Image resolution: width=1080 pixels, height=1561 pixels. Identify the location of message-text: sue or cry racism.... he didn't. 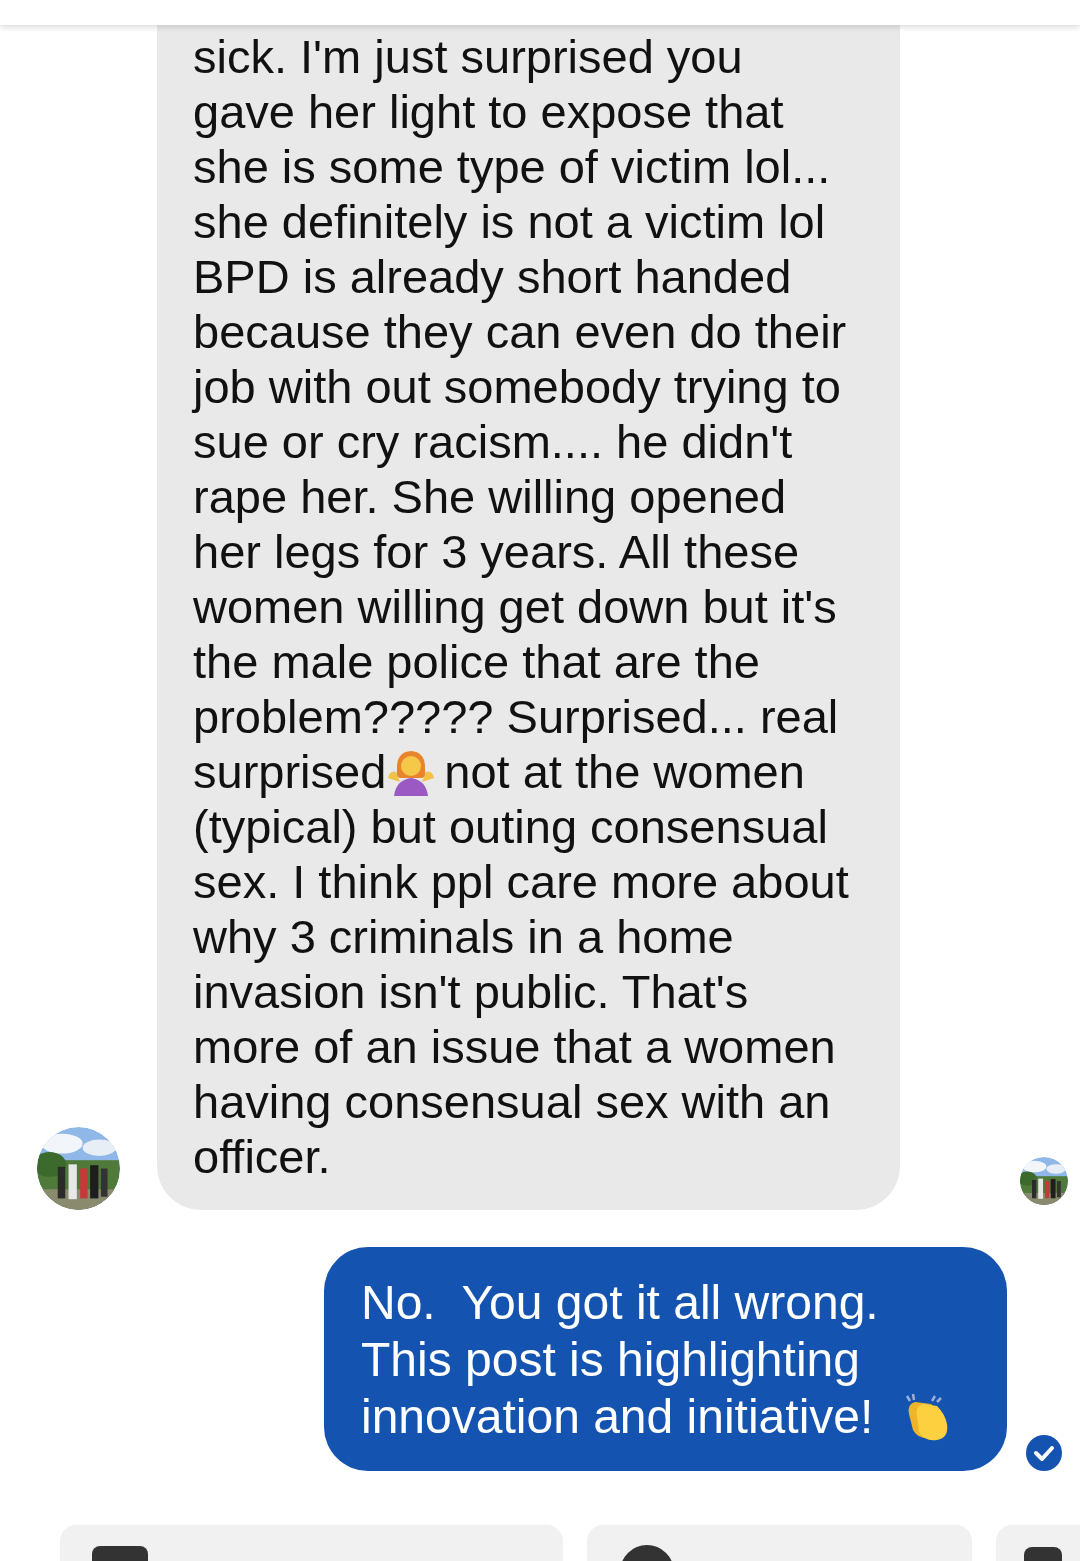
(493, 441).